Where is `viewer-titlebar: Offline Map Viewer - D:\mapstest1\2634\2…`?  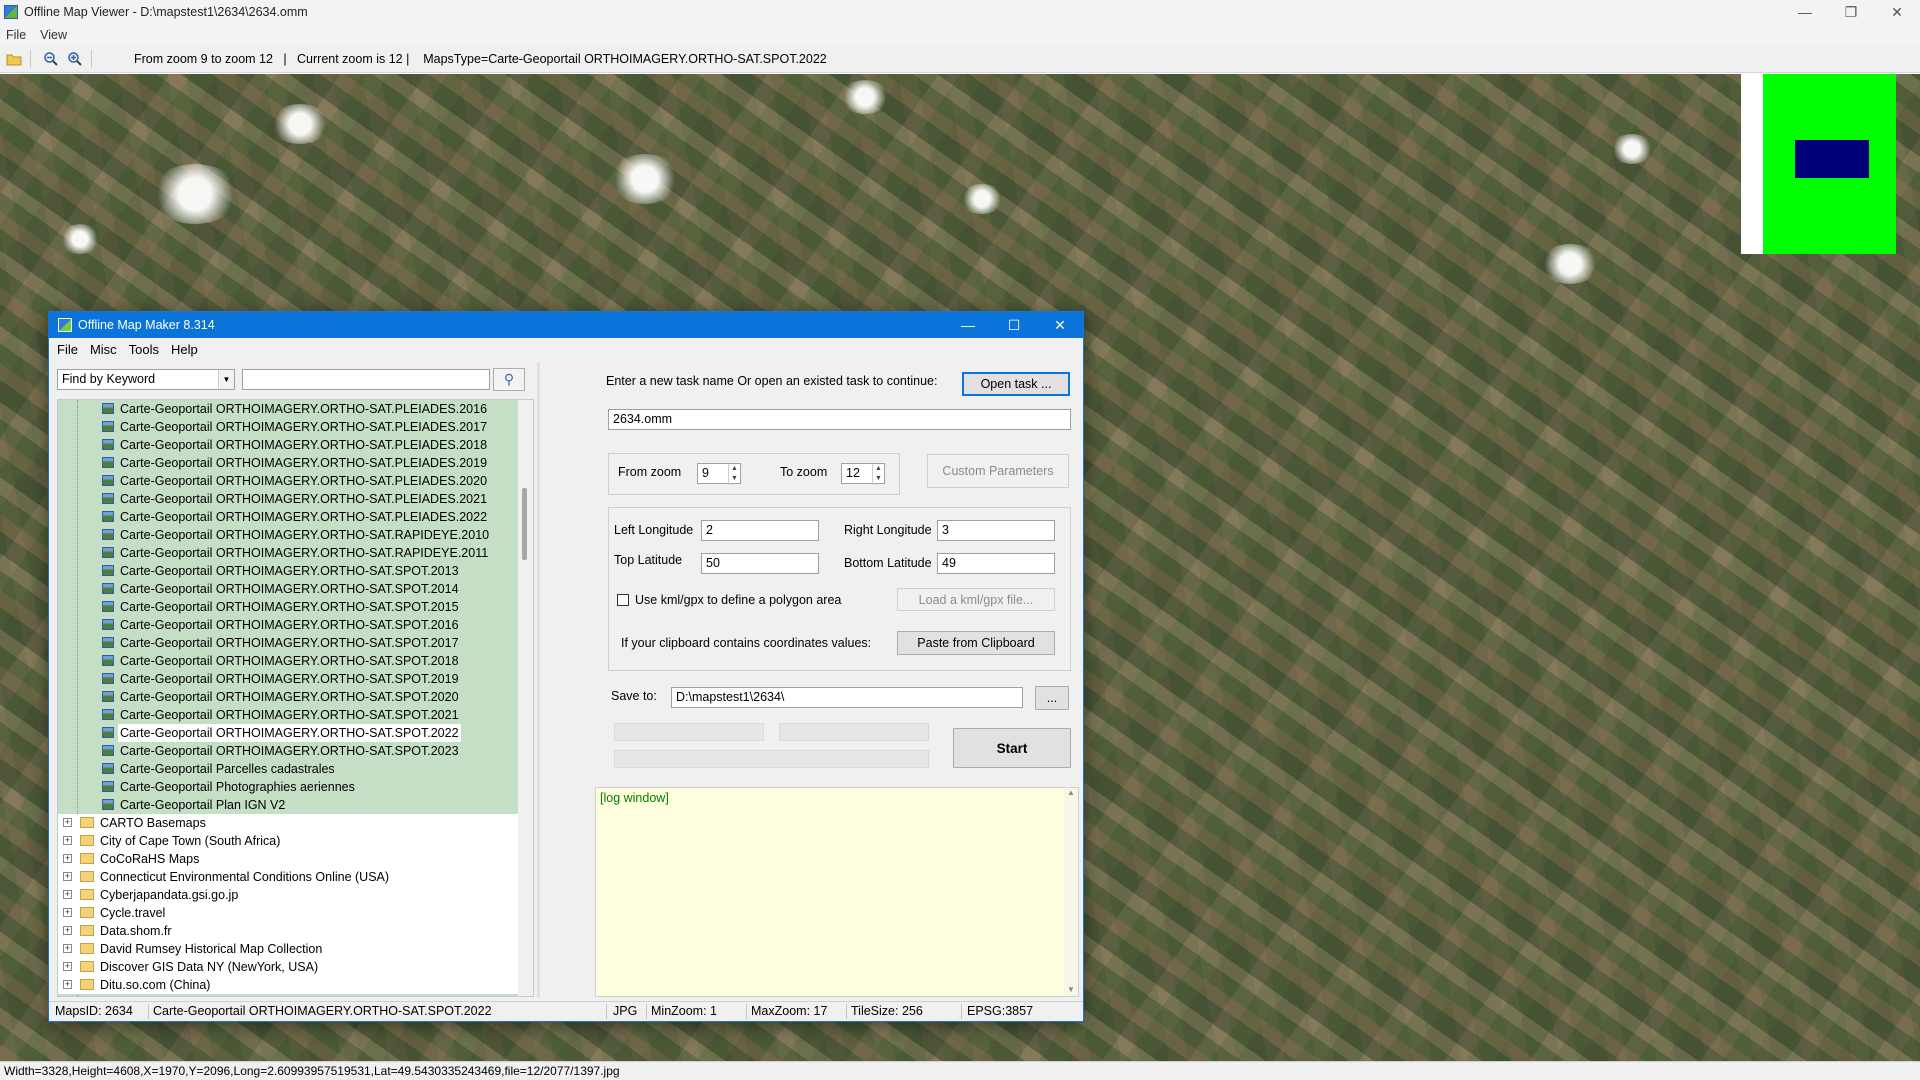
viewer-titlebar: Offline Map Viewer - D:\mapstest1\2634\2… is located at coordinates (960, 12).